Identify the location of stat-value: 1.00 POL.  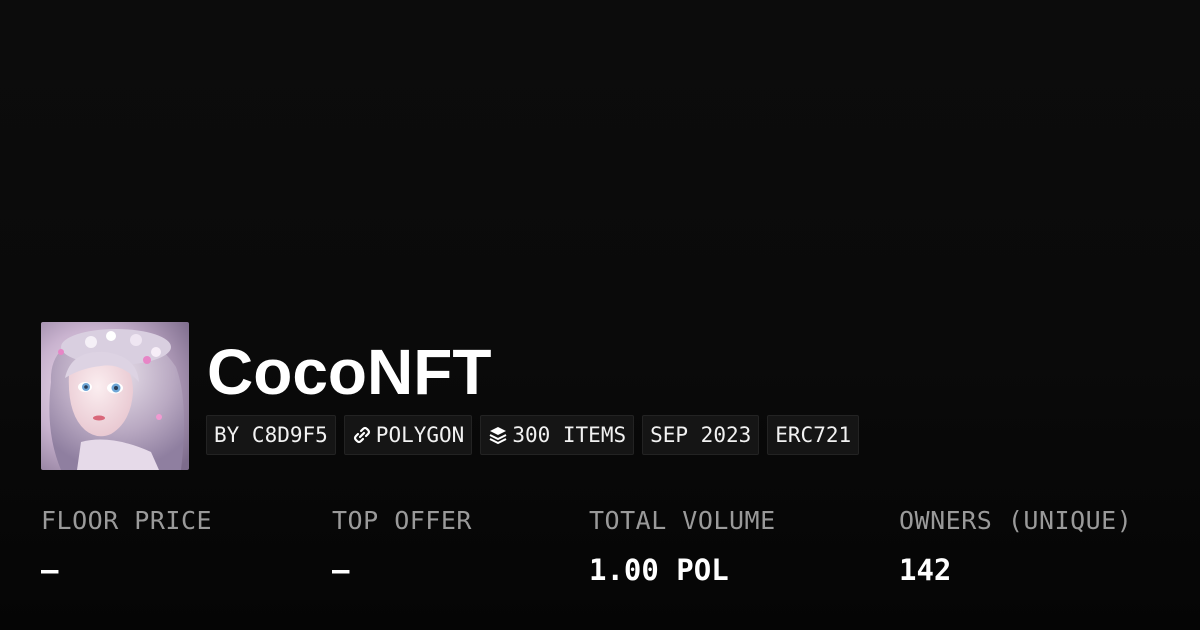
(659, 570).